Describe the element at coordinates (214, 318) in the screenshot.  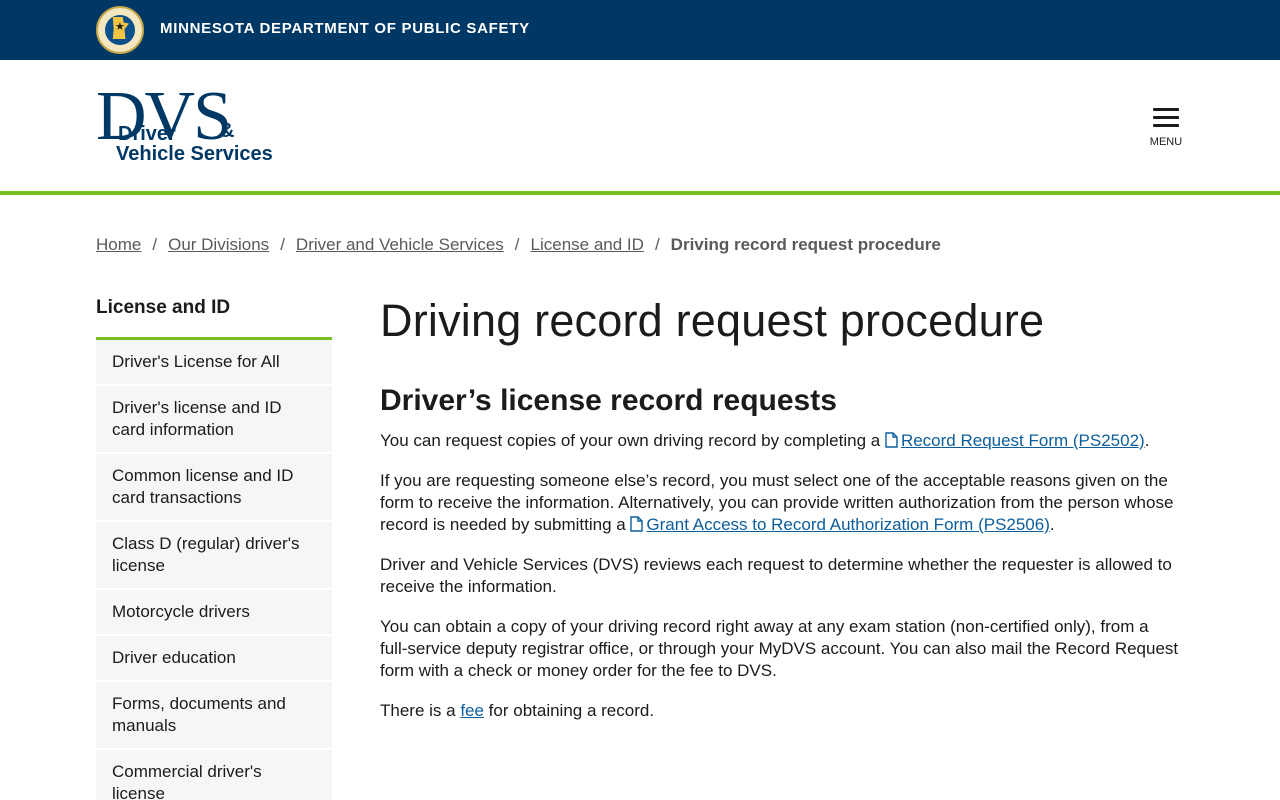
I see `sidebar-title: License and ID` at that location.